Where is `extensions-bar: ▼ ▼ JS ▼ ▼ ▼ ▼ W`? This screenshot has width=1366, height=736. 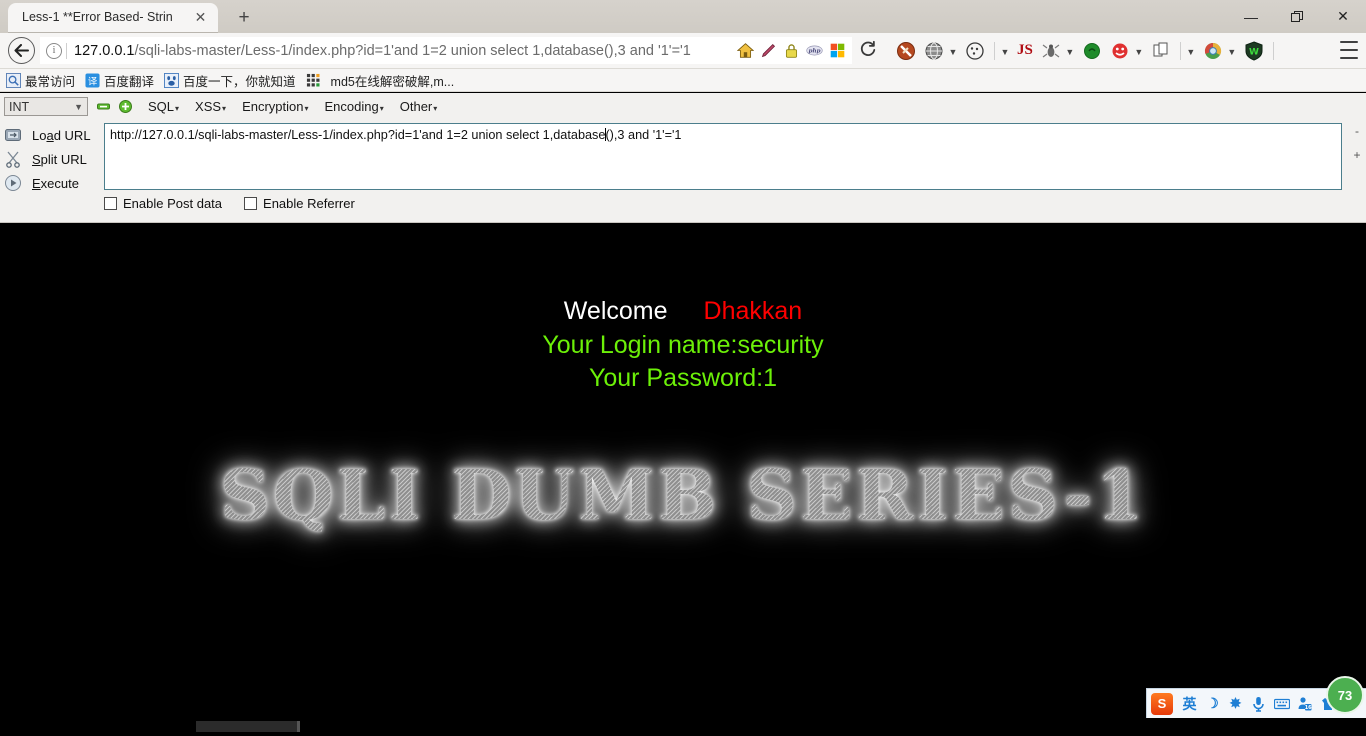
extensions-bar: ▼ ▼ JS ▼ ▼ ▼ ▼ W is located at coordinates (1085, 50).